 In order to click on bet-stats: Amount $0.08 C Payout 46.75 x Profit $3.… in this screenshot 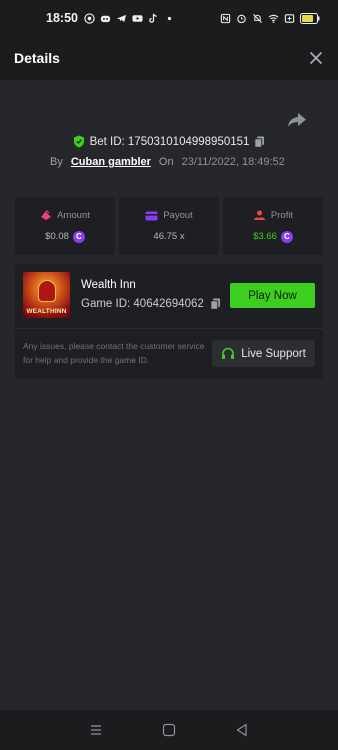, I will do `click(169, 226)`.